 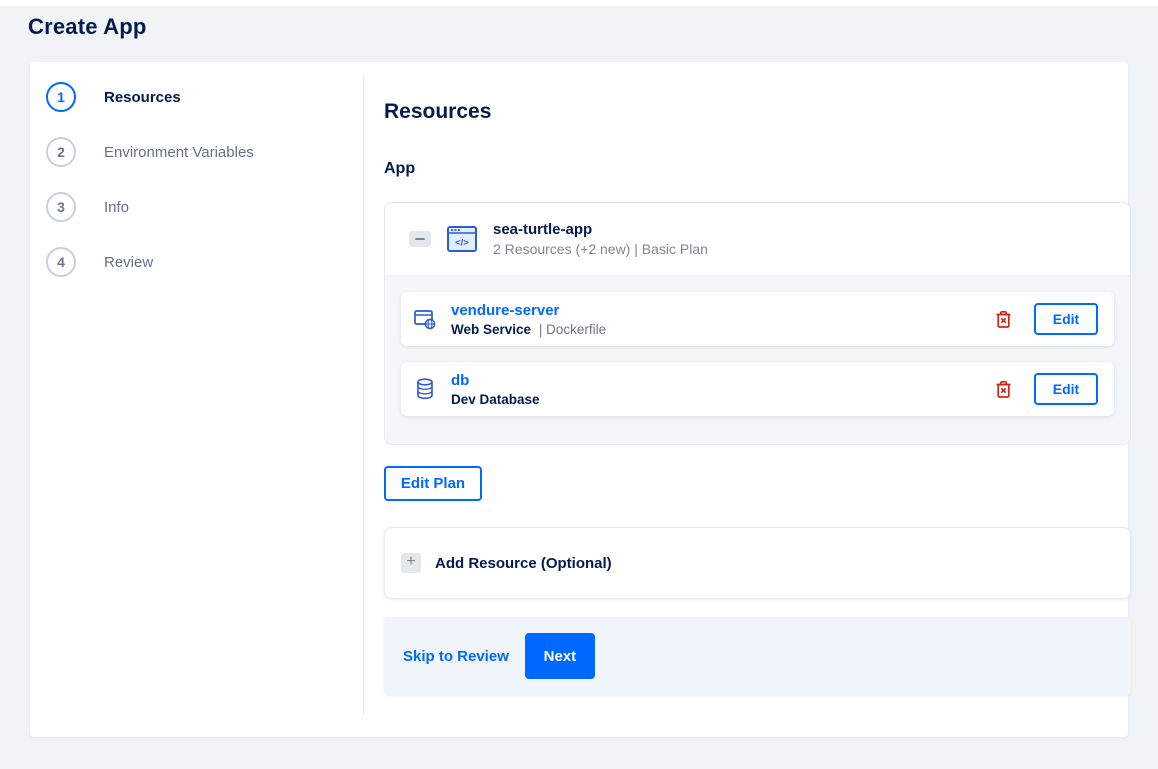 I want to click on resource-type: Dev Database, so click(x=495, y=399).